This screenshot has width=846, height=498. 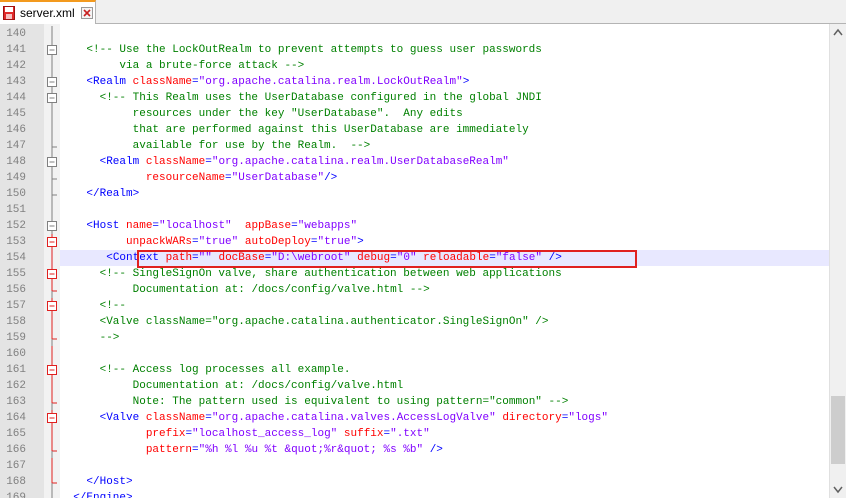 What do you see at coordinates (838, 32) in the screenshot?
I see `scroll-up-arrow-icon` at bounding box center [838, 32].